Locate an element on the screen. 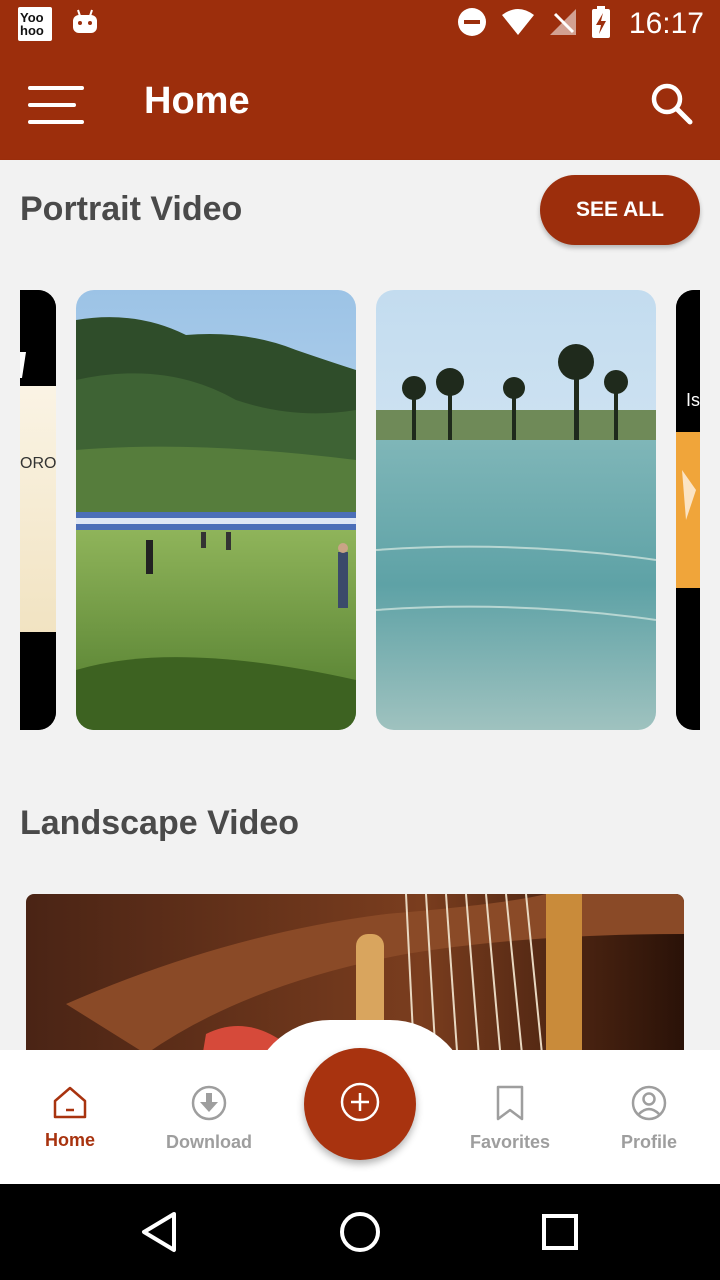 This screenshot has height=1280, width=720. home-icon is located at coordinates (70, 1104).